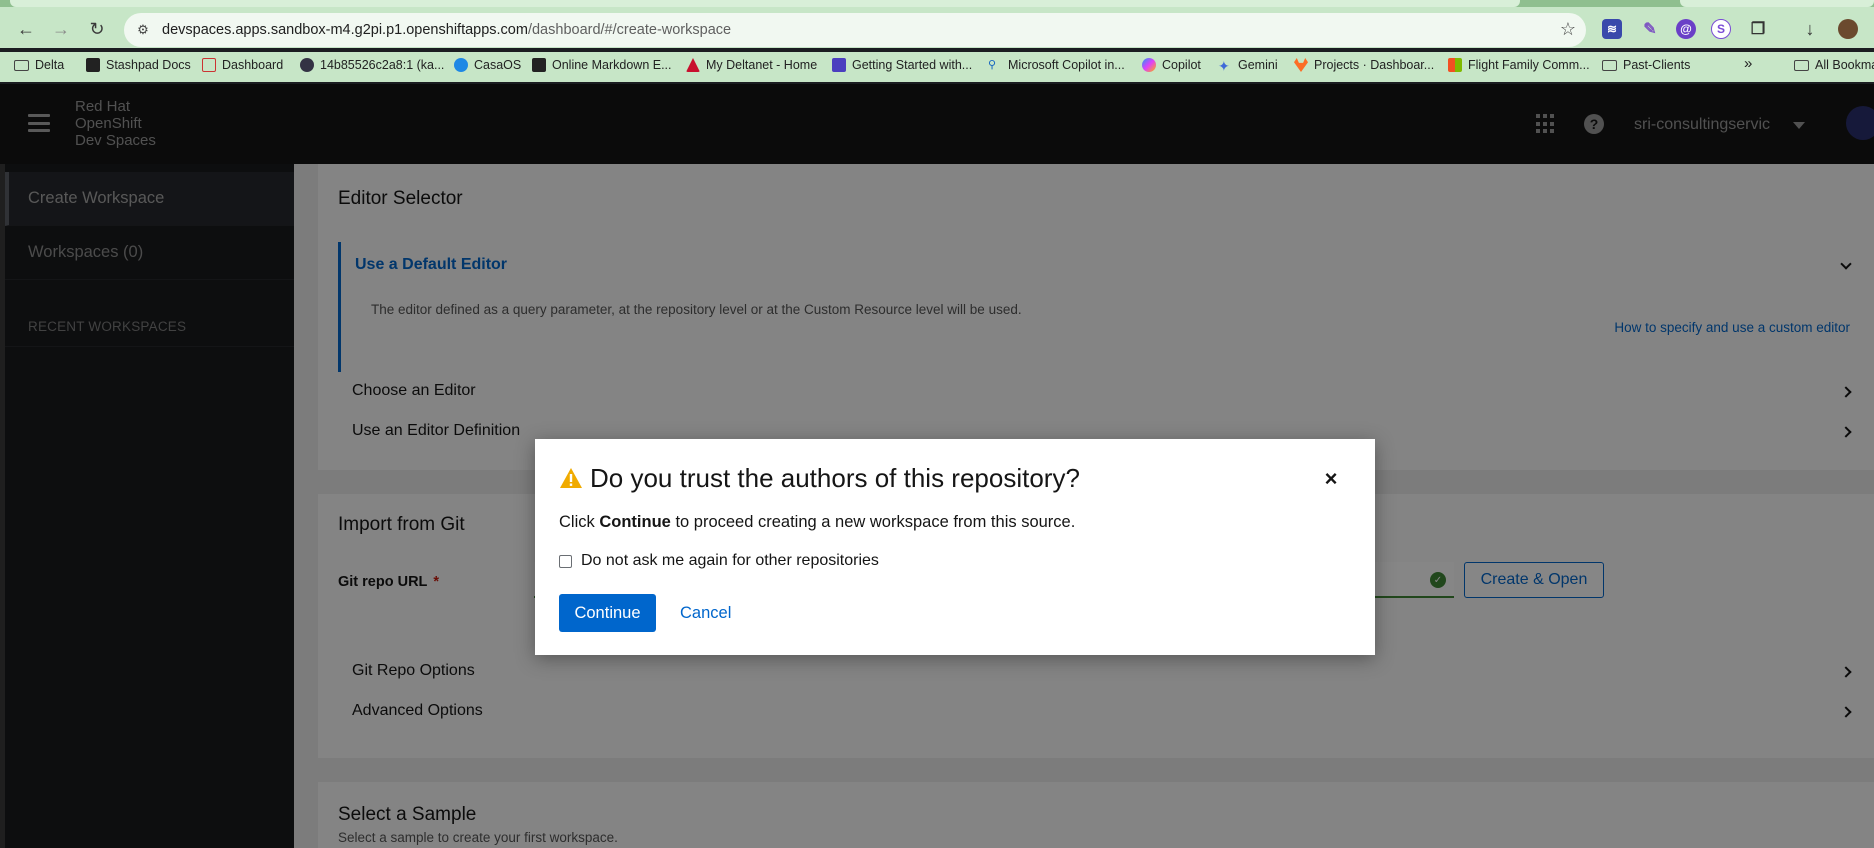 The width and height of the screenshot is (1874, 848). I want to click on bookmarks-overflow-icon: », so click(1748, 63).